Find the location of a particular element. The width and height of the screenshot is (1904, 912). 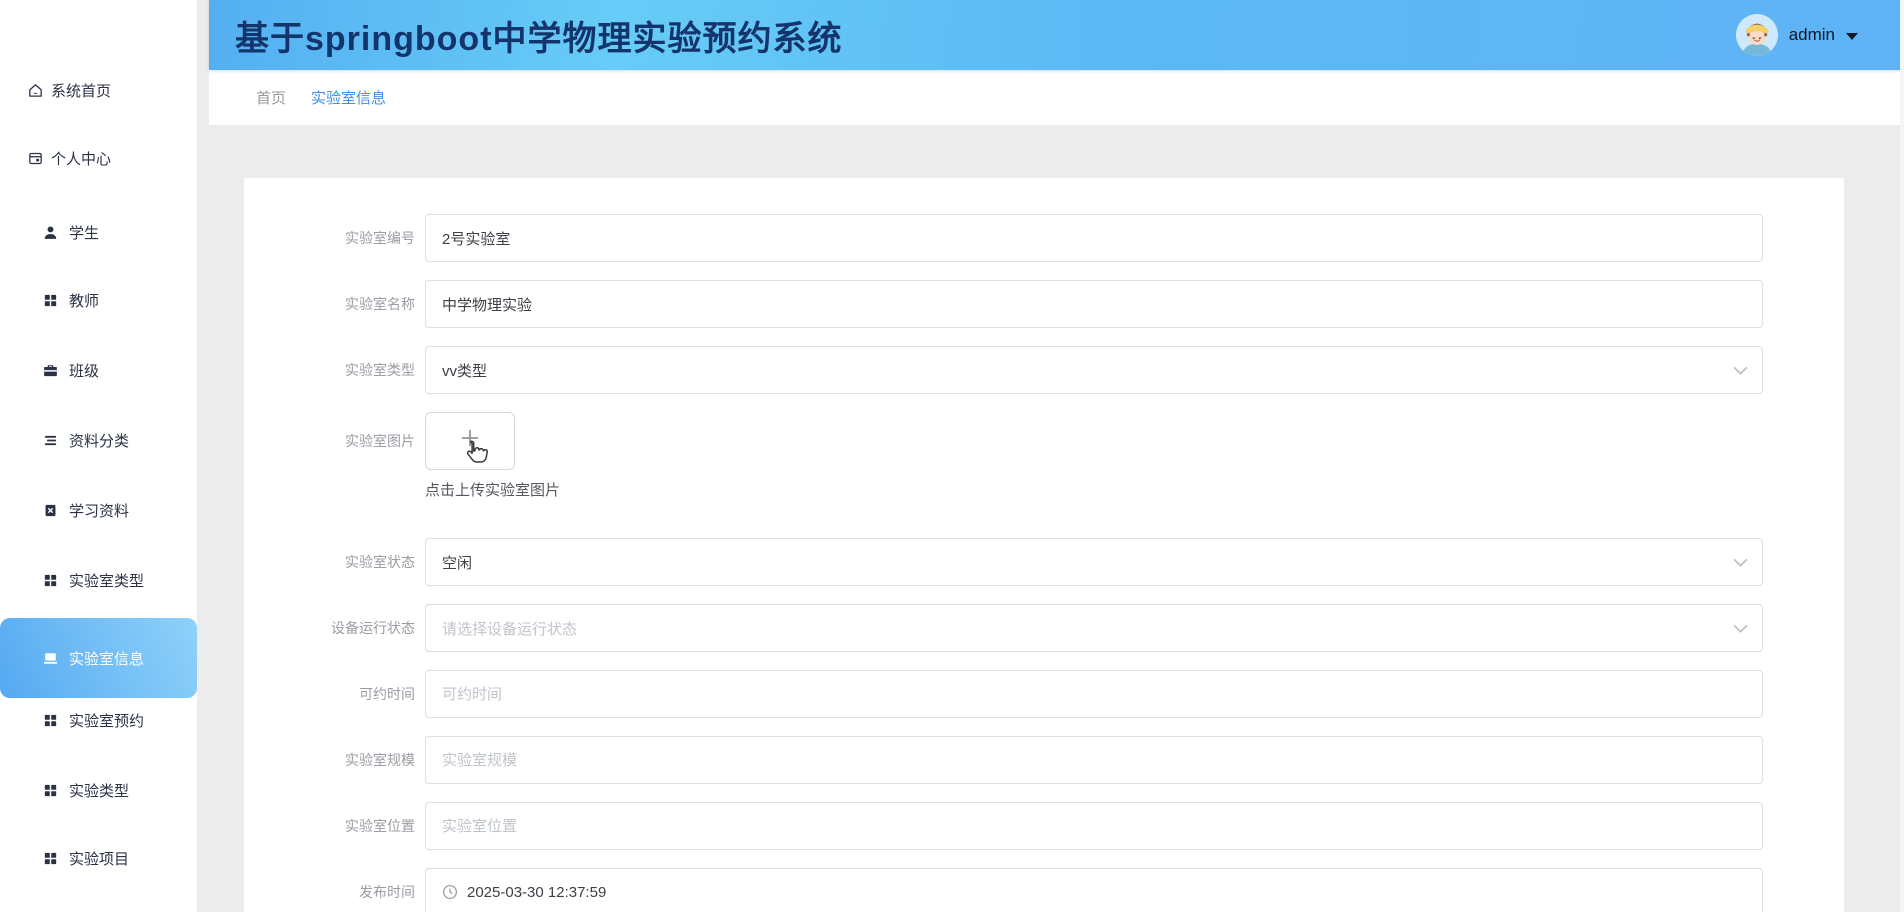

sidebar-item-label: 学生 is located at coordinates (84, 233).